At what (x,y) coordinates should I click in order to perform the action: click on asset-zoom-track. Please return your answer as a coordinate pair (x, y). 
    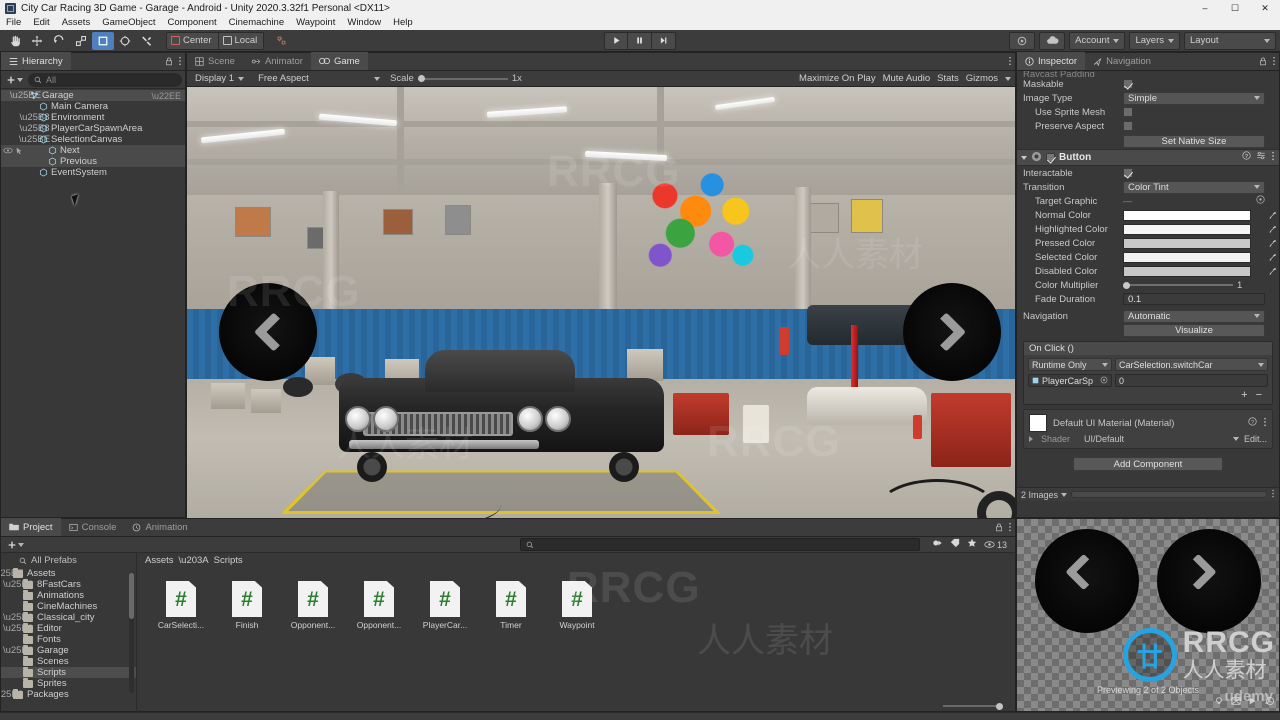
    Looking at the image, I should click on (973, 706).